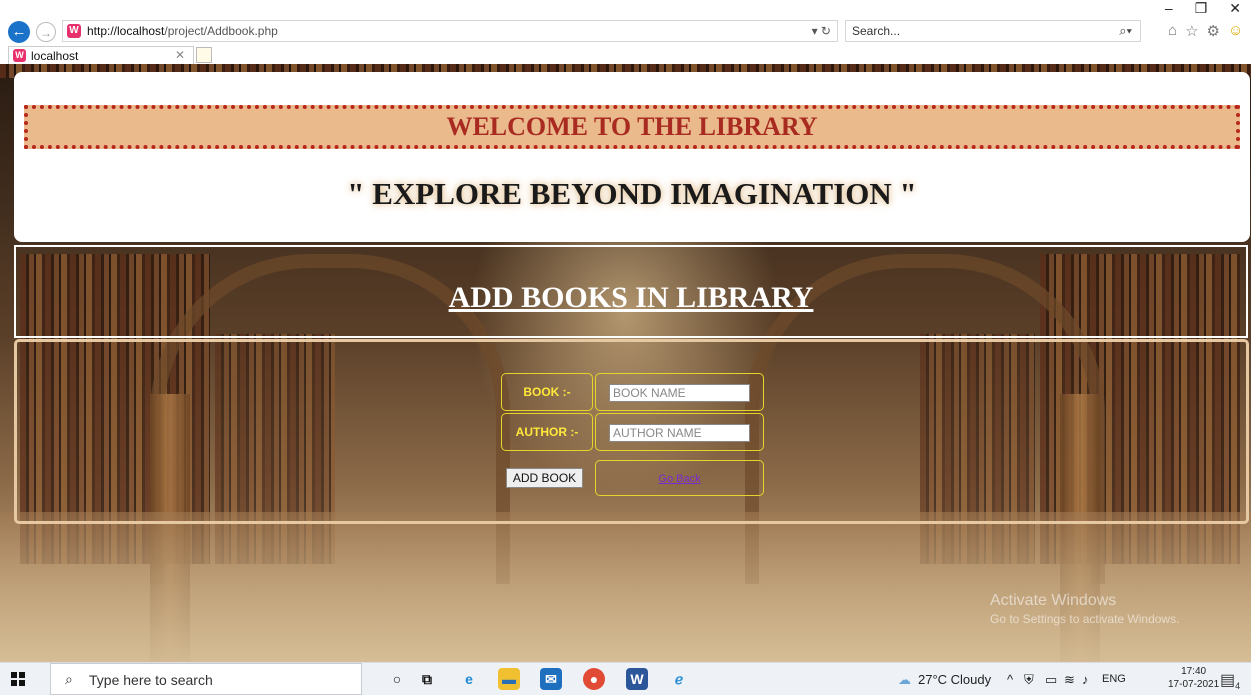  I want to click on go-back-link: Go Back, so click(679, 479).